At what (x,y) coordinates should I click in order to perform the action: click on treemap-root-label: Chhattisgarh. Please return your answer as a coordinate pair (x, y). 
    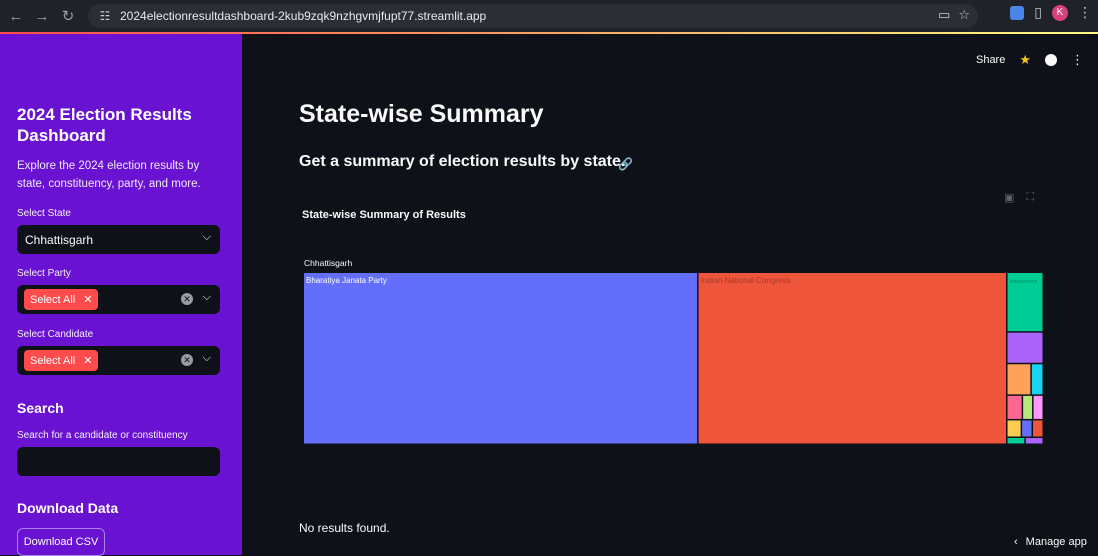
    Looking at the image, I should click on (328, 263).